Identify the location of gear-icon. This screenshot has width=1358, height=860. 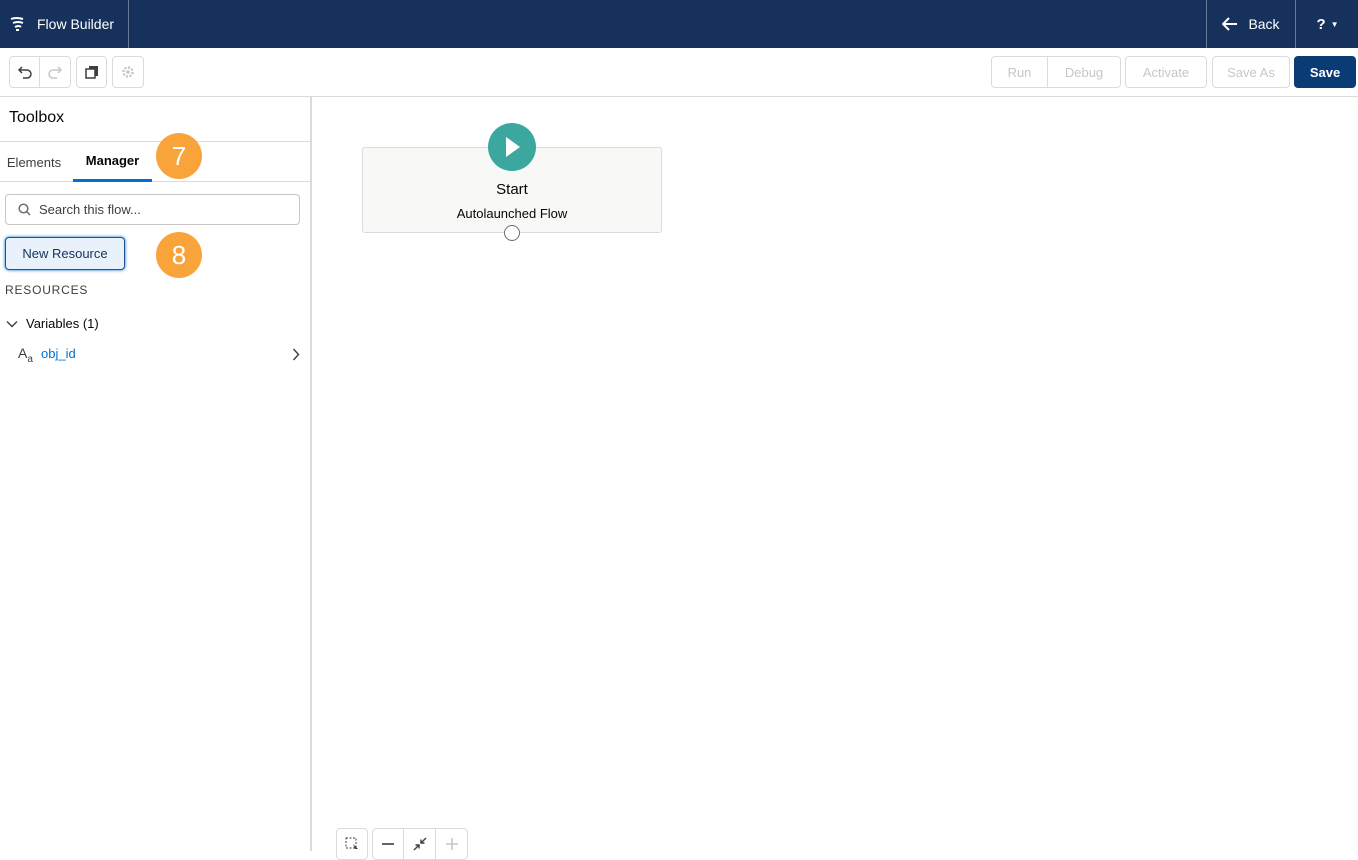
(128, 72).